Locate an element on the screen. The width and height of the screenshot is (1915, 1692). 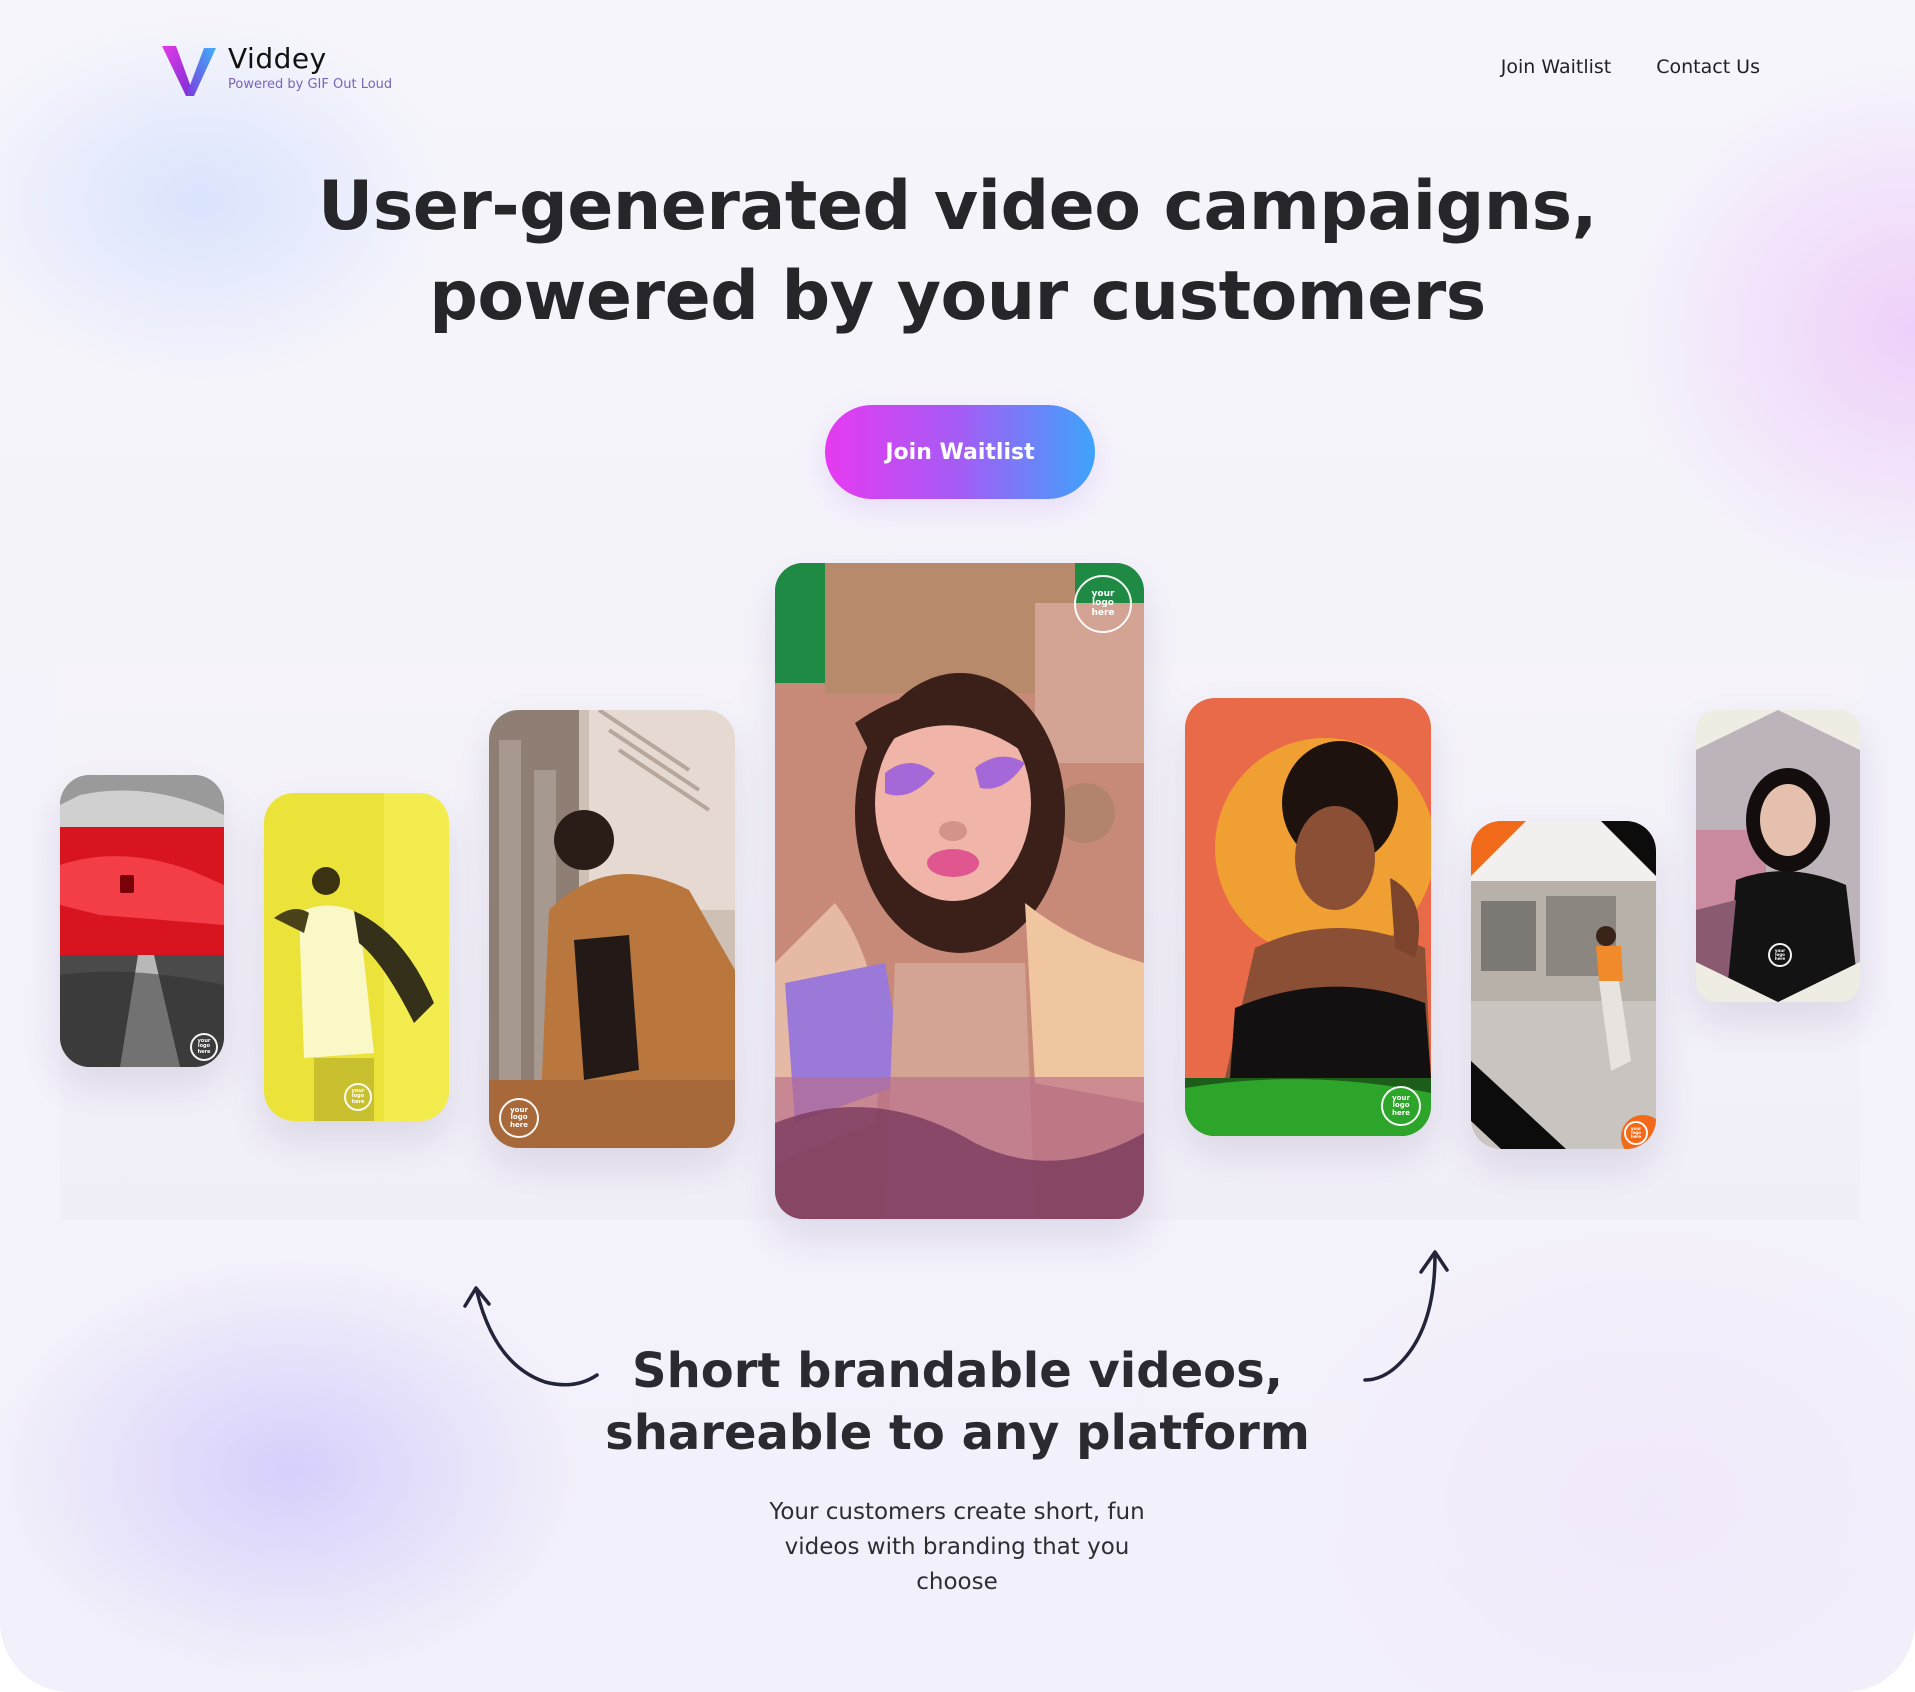
video-card-featured: your logo here is located at coordinates (959, 891).